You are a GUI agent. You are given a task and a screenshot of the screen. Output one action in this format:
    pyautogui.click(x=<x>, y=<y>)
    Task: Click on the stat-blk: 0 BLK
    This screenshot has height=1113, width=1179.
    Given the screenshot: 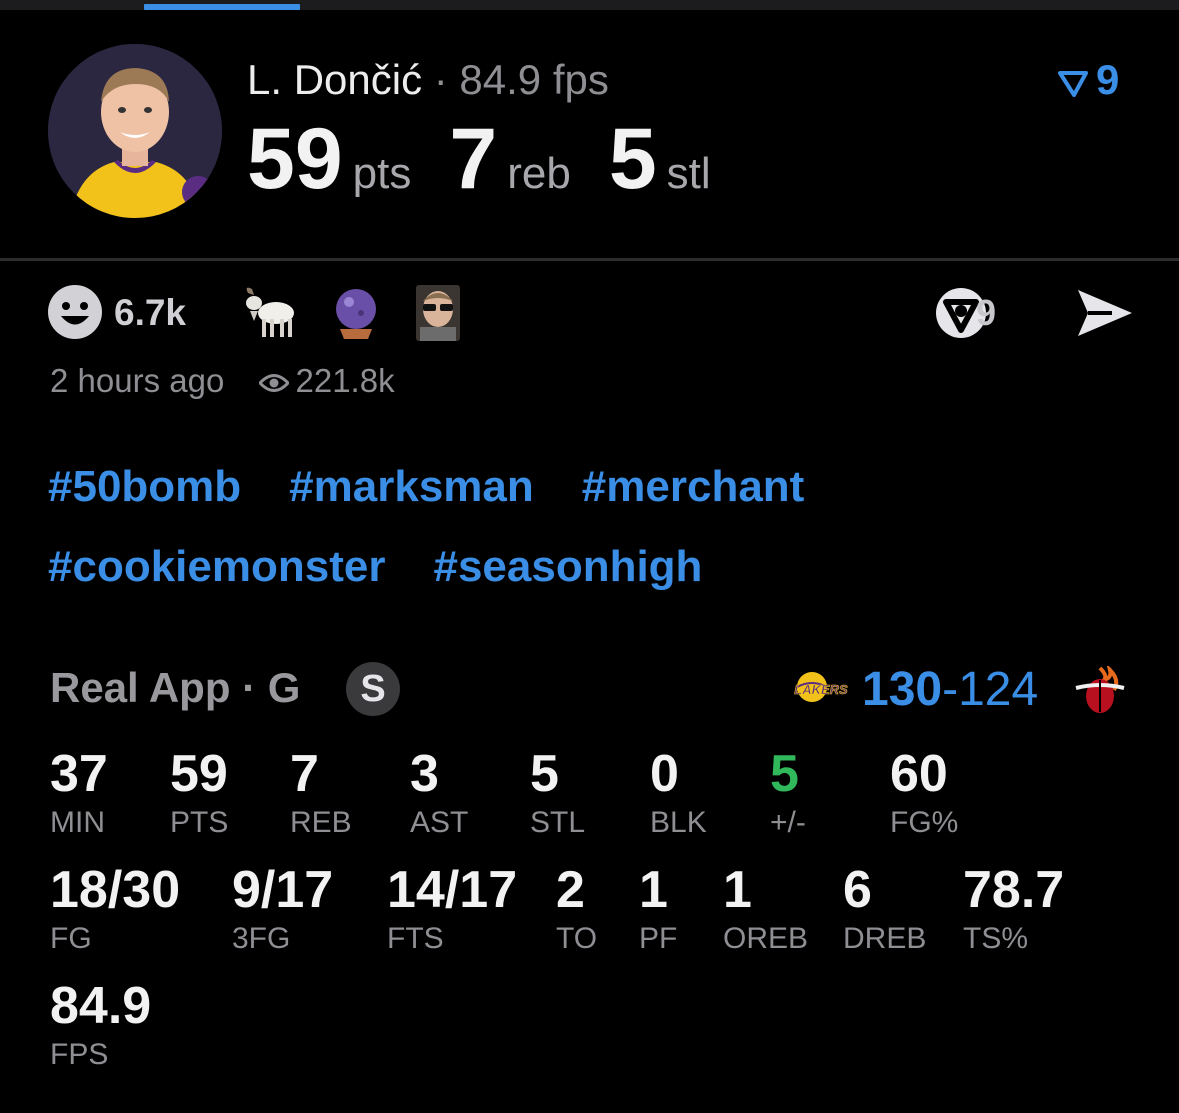 What is the action you would take?
    pyautogui.click(x=678, y=793)
    